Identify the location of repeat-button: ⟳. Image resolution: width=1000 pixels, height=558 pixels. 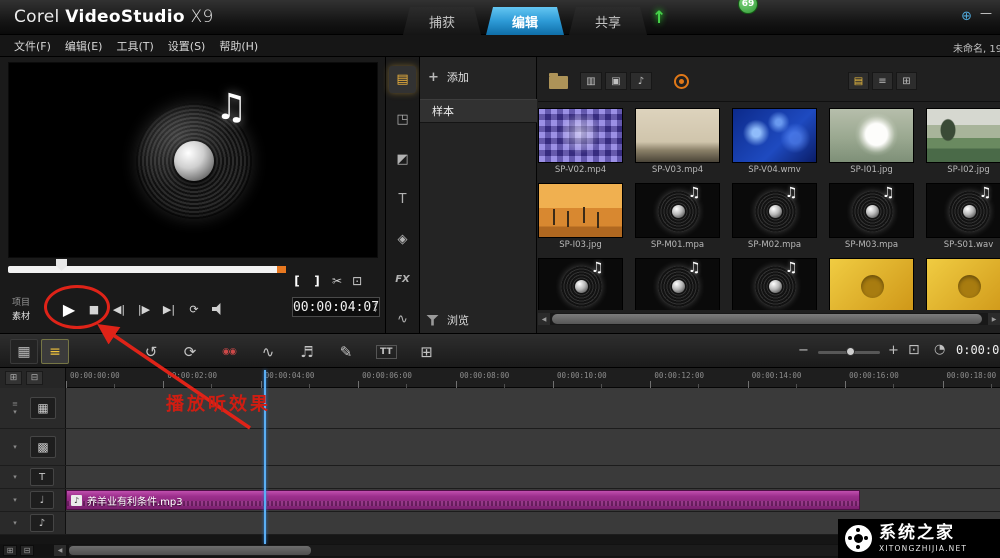
(194, 309).